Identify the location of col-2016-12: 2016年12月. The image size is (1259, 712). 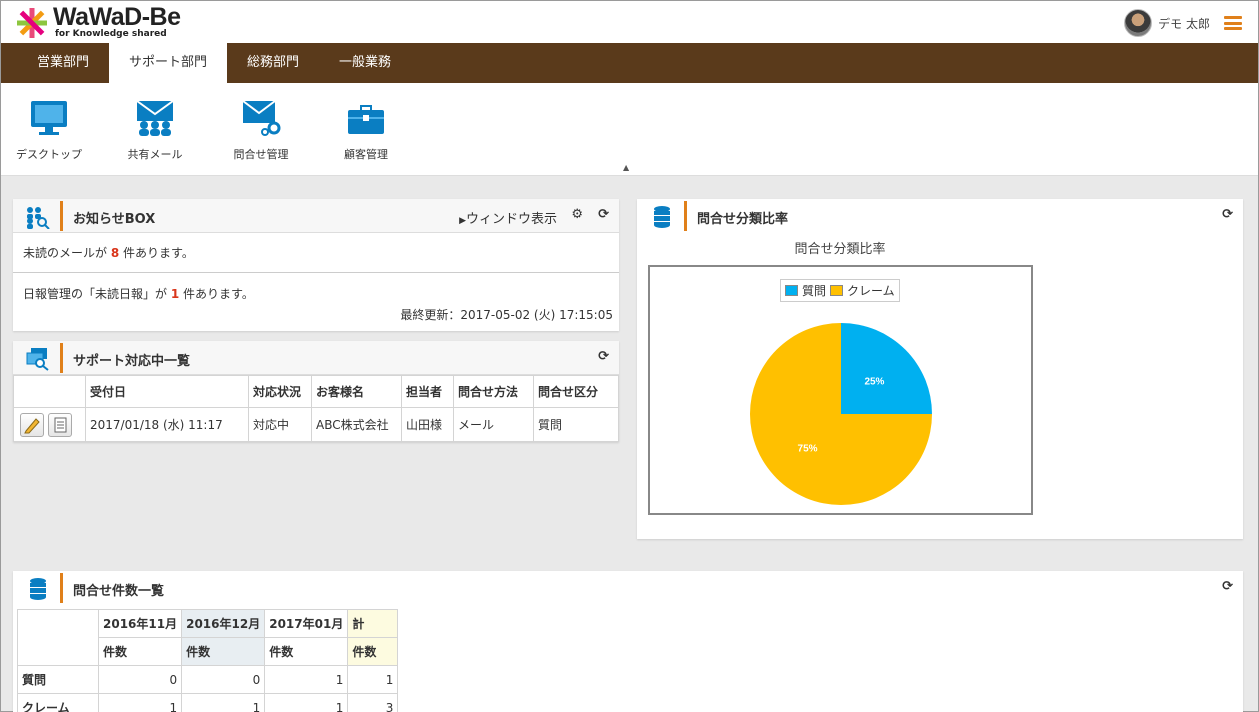
(223, 623).